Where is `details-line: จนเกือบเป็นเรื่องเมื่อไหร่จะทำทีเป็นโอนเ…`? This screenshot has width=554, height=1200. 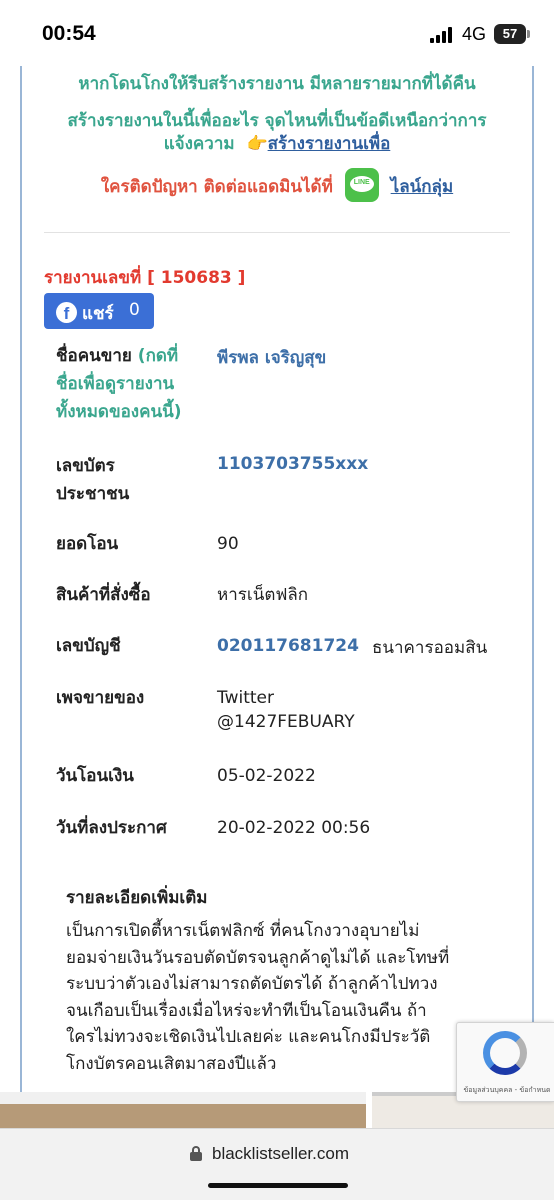 details-line: จนเกือบเป็นเรื่องเมื่อไหร่จะทำทีเป็นโอนเ… is located at coordinates (246, 1010).